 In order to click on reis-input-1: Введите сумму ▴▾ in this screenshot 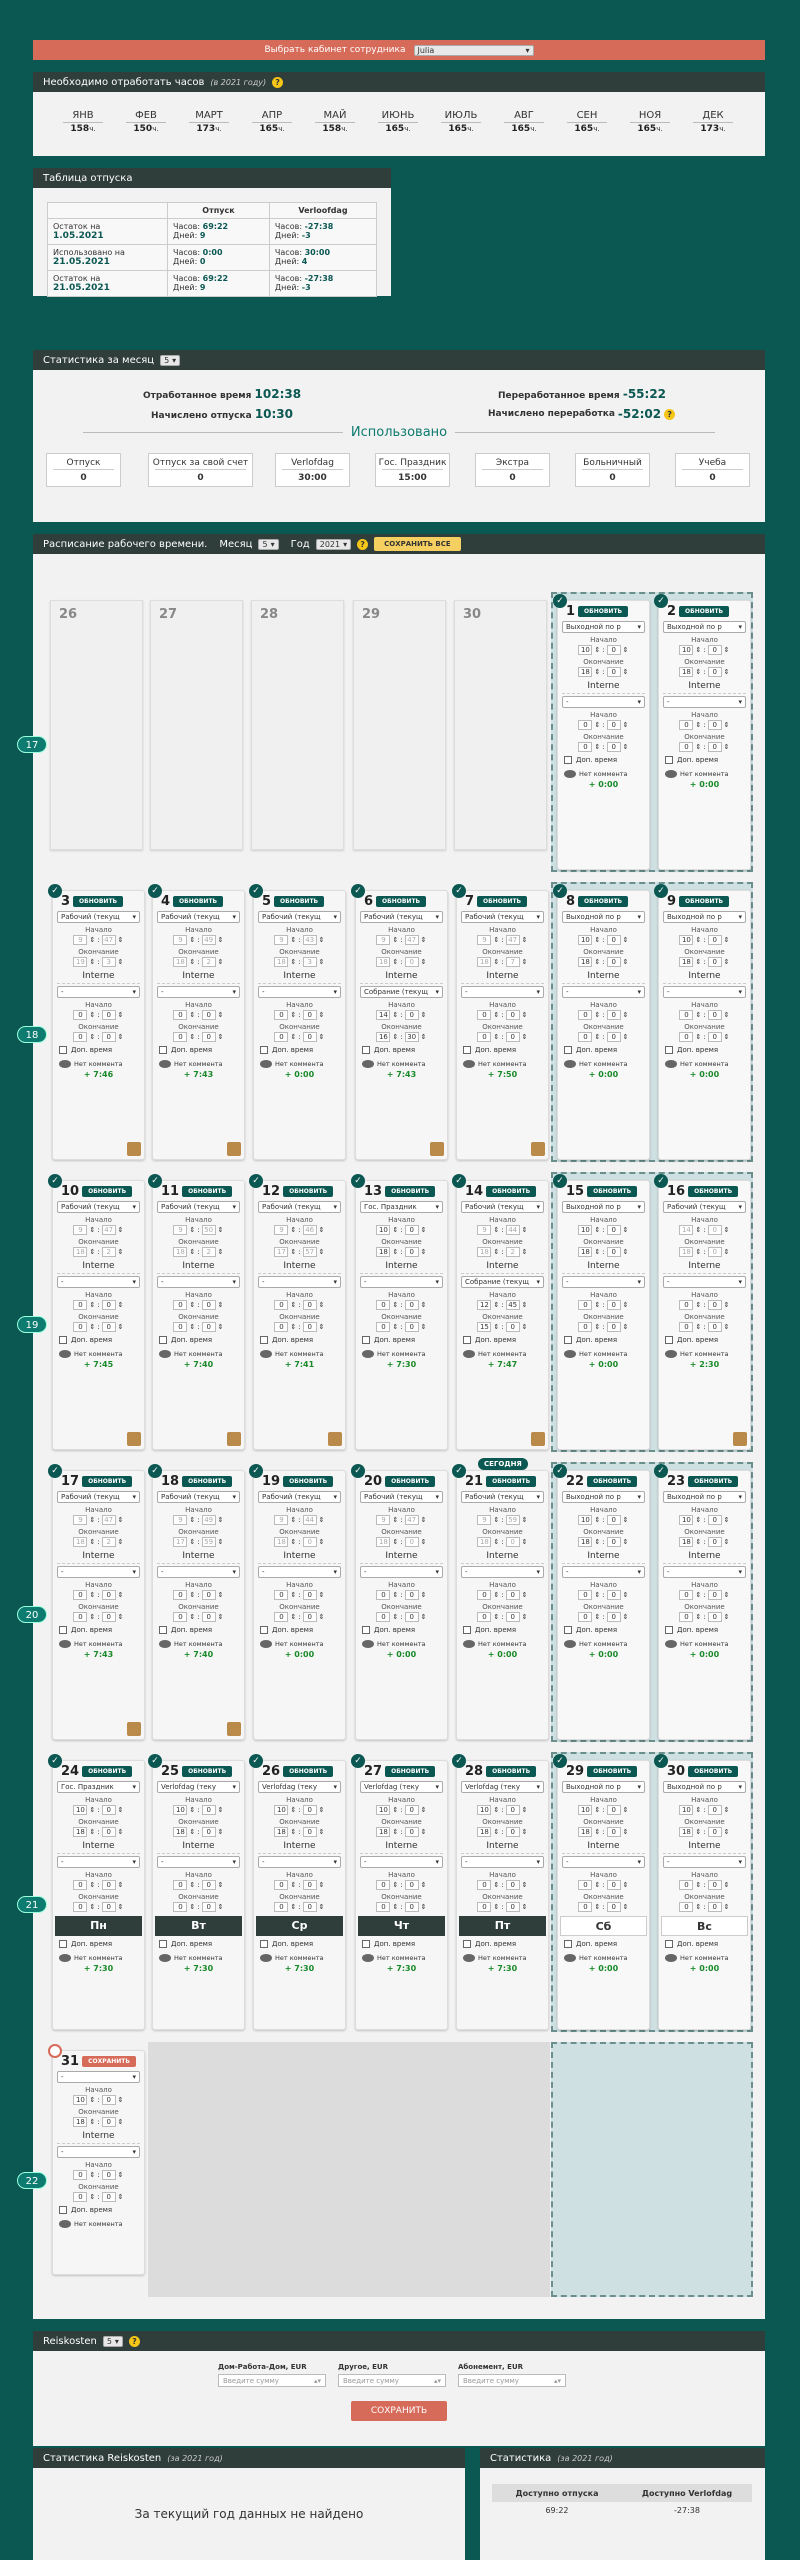, I will do `click(272, 2380)`.